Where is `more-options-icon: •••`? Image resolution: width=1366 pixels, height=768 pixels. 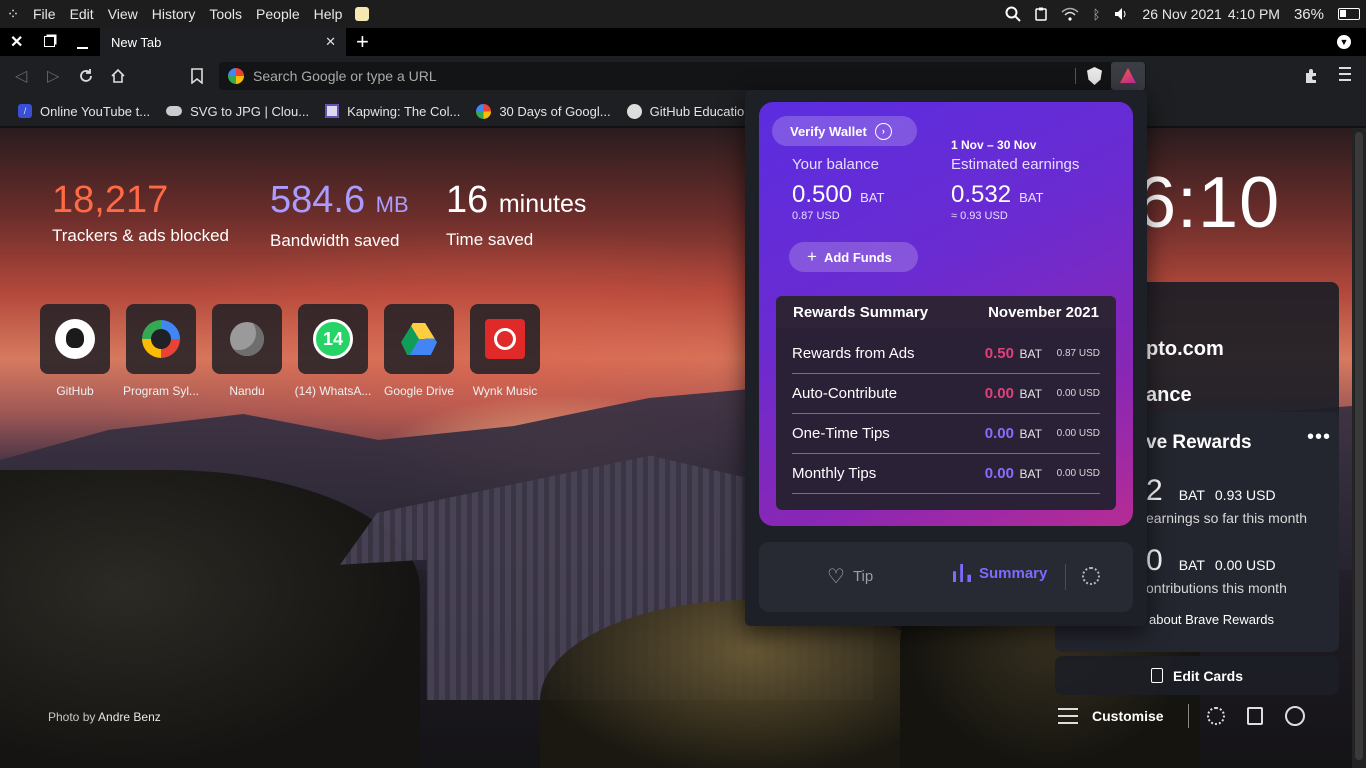 more-options-icon: ••• is located at coordinates (1319, 437).